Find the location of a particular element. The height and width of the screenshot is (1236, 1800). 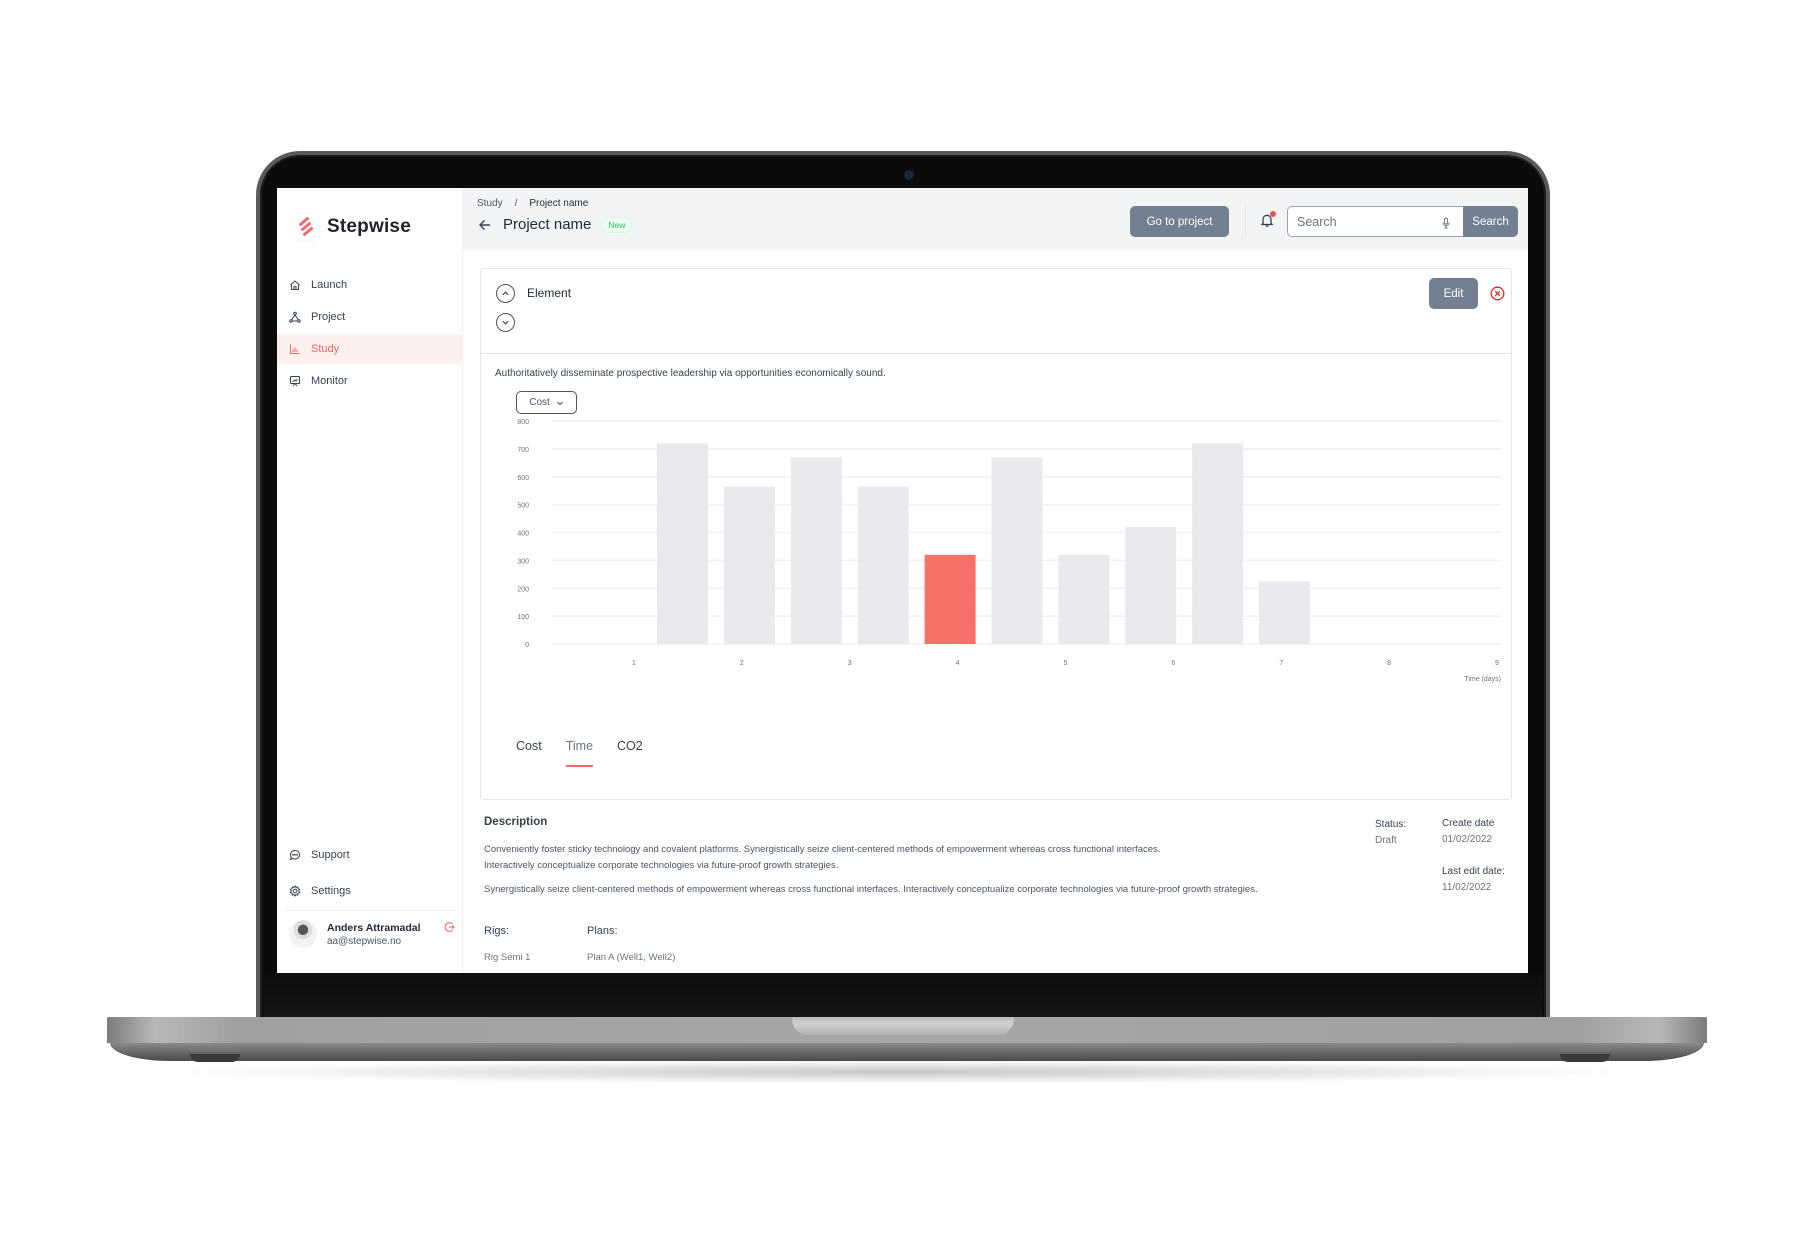

camera-icon is located at coordinates (909, 175).